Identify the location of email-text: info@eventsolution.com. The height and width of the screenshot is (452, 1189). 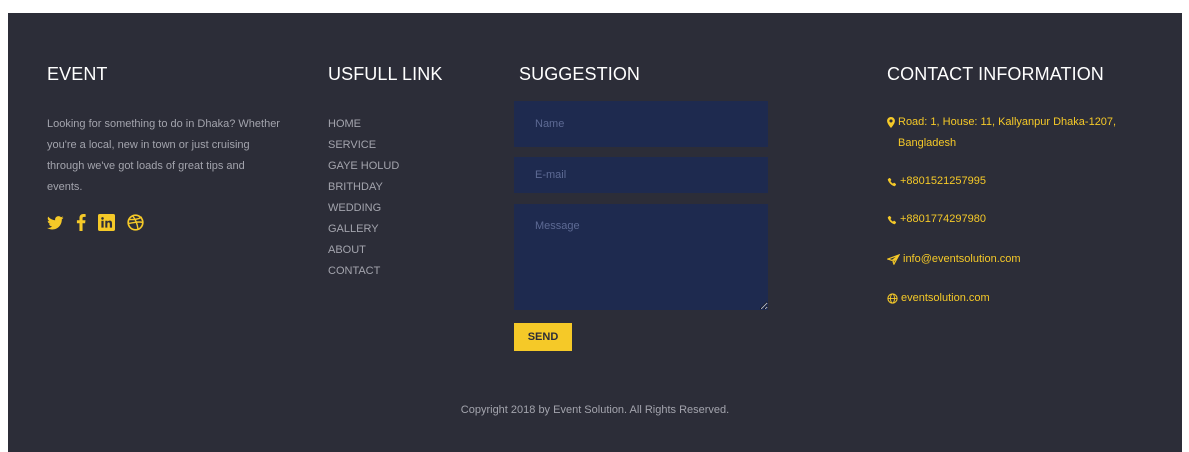
(962, 259).